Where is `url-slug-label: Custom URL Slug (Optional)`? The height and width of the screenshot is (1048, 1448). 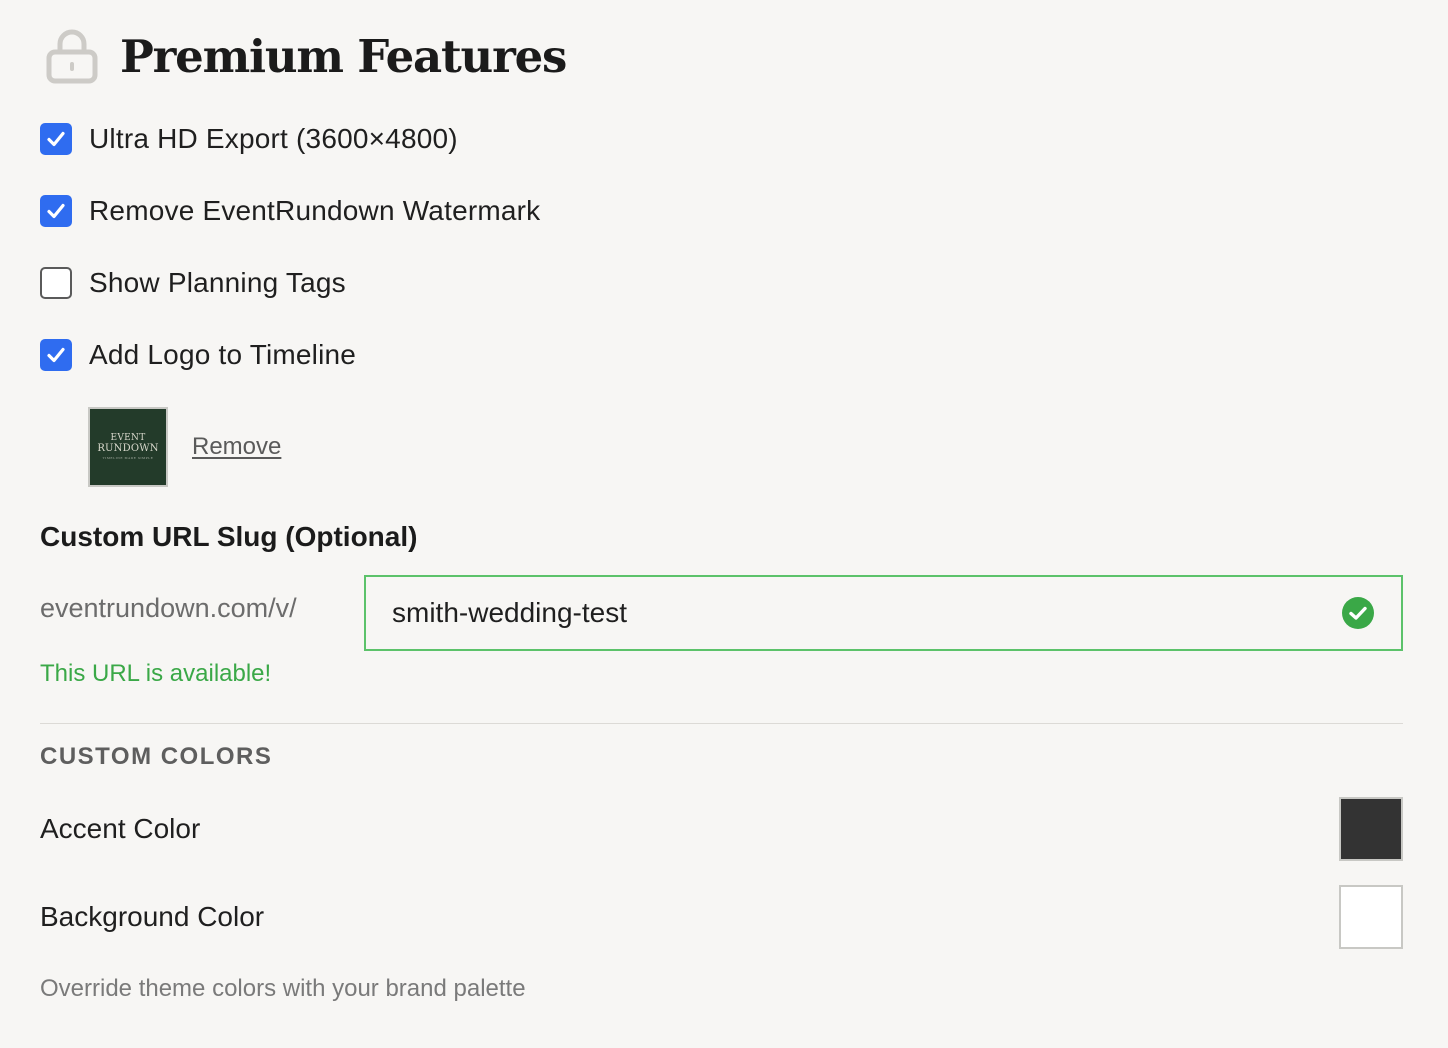 url-slug-label: Custom URL Slug (Optional) is located at coordinates (229, 536).